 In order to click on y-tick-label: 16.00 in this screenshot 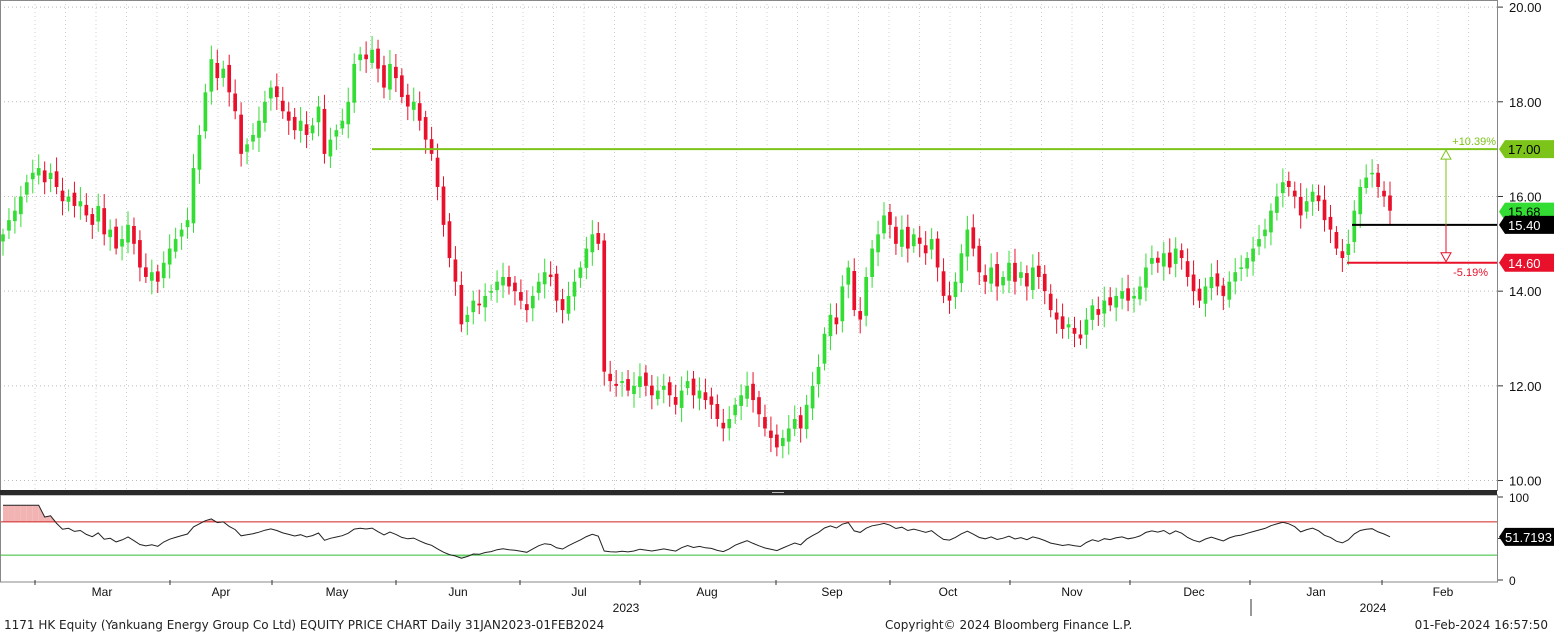, I will do `click(1525, 196)`.